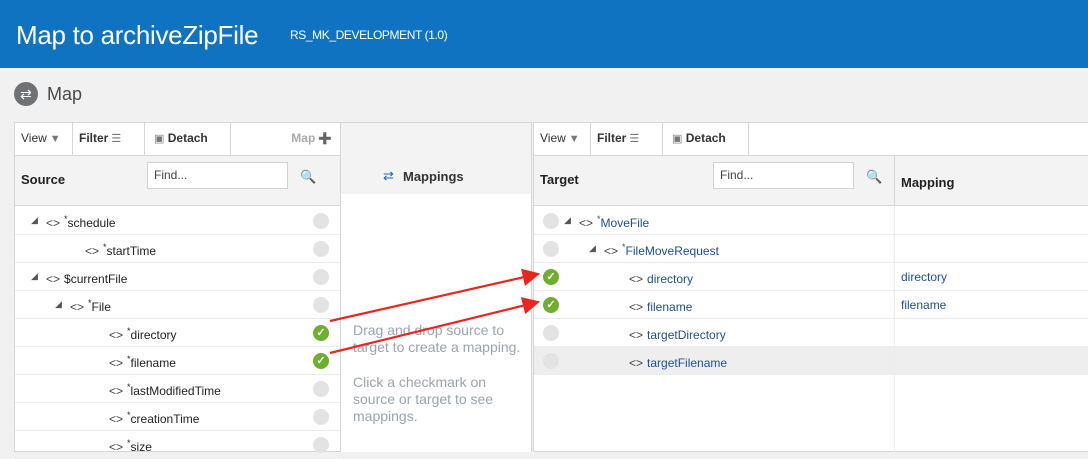 The height and width of the screenshot is (459, 1088). What do you see at coordinates (435, 326) in the screenshot?
I see `arrow-filename` at bounding box center [435, 326].